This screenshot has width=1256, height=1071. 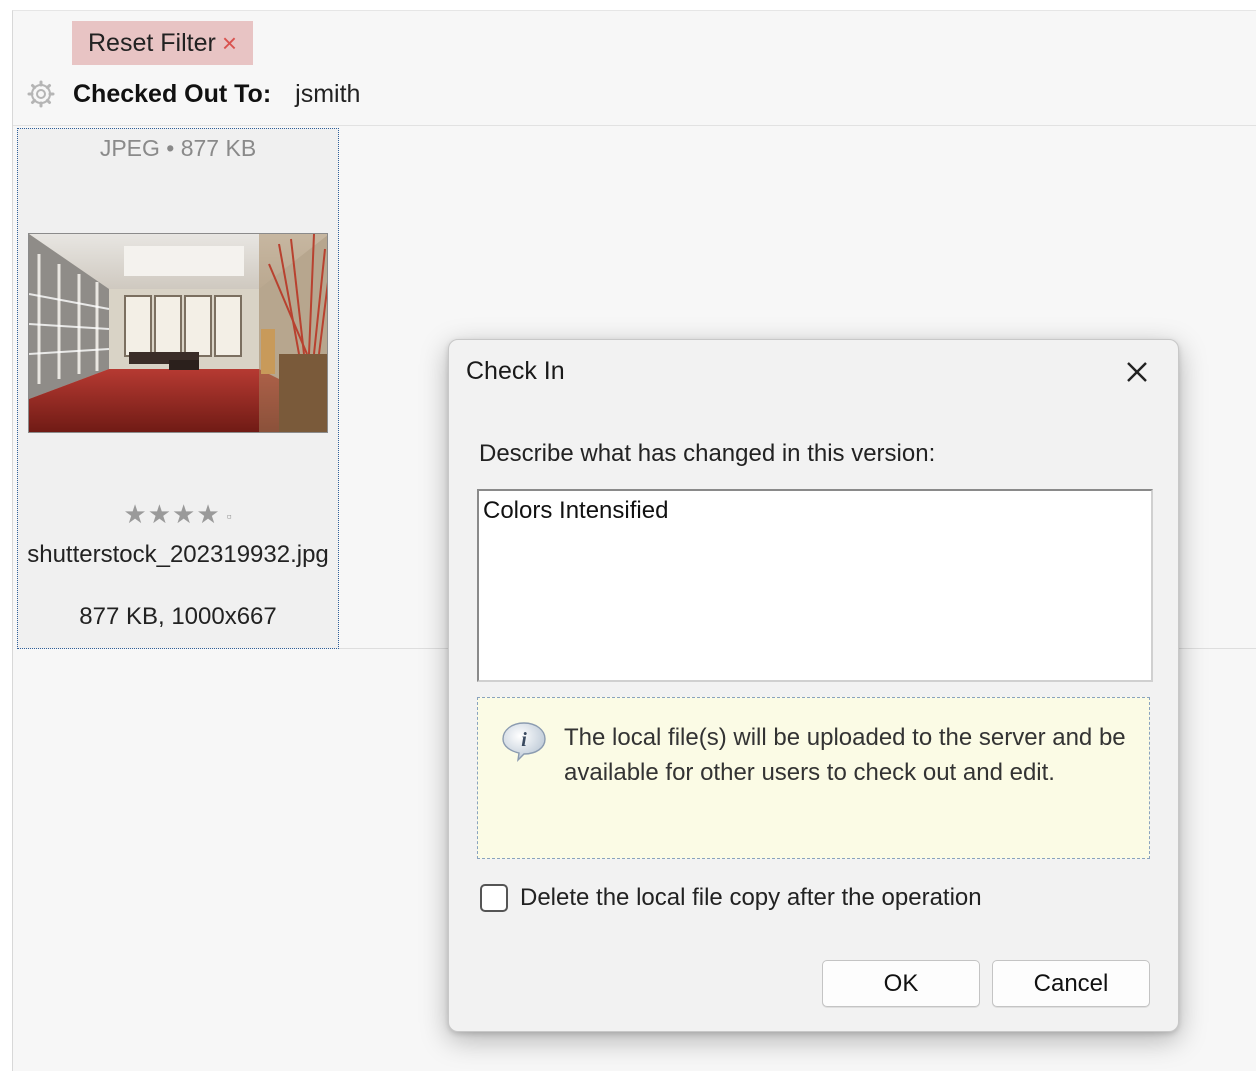 What do you see at coordinates (1137, 372) in the screenshot?
I see `close-icon` at bounding box center [1137, 372].